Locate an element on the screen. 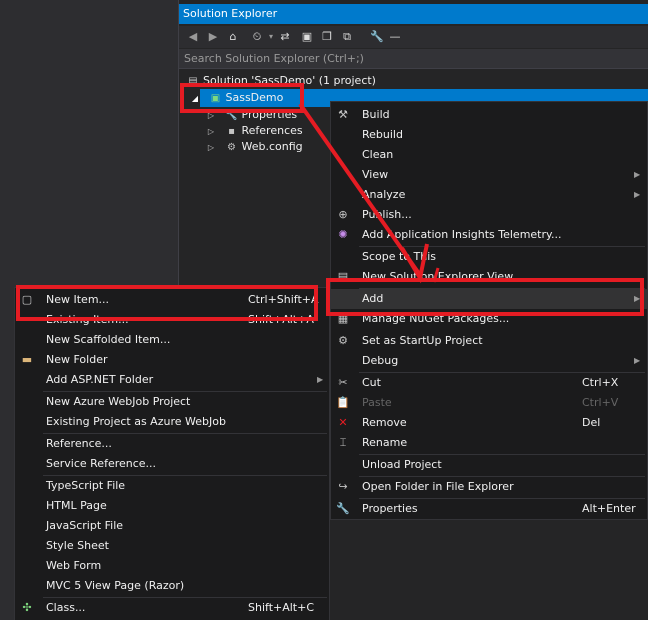 The image size is (648, 620). annotation-arrow-head is located at coordinates (414, 263).